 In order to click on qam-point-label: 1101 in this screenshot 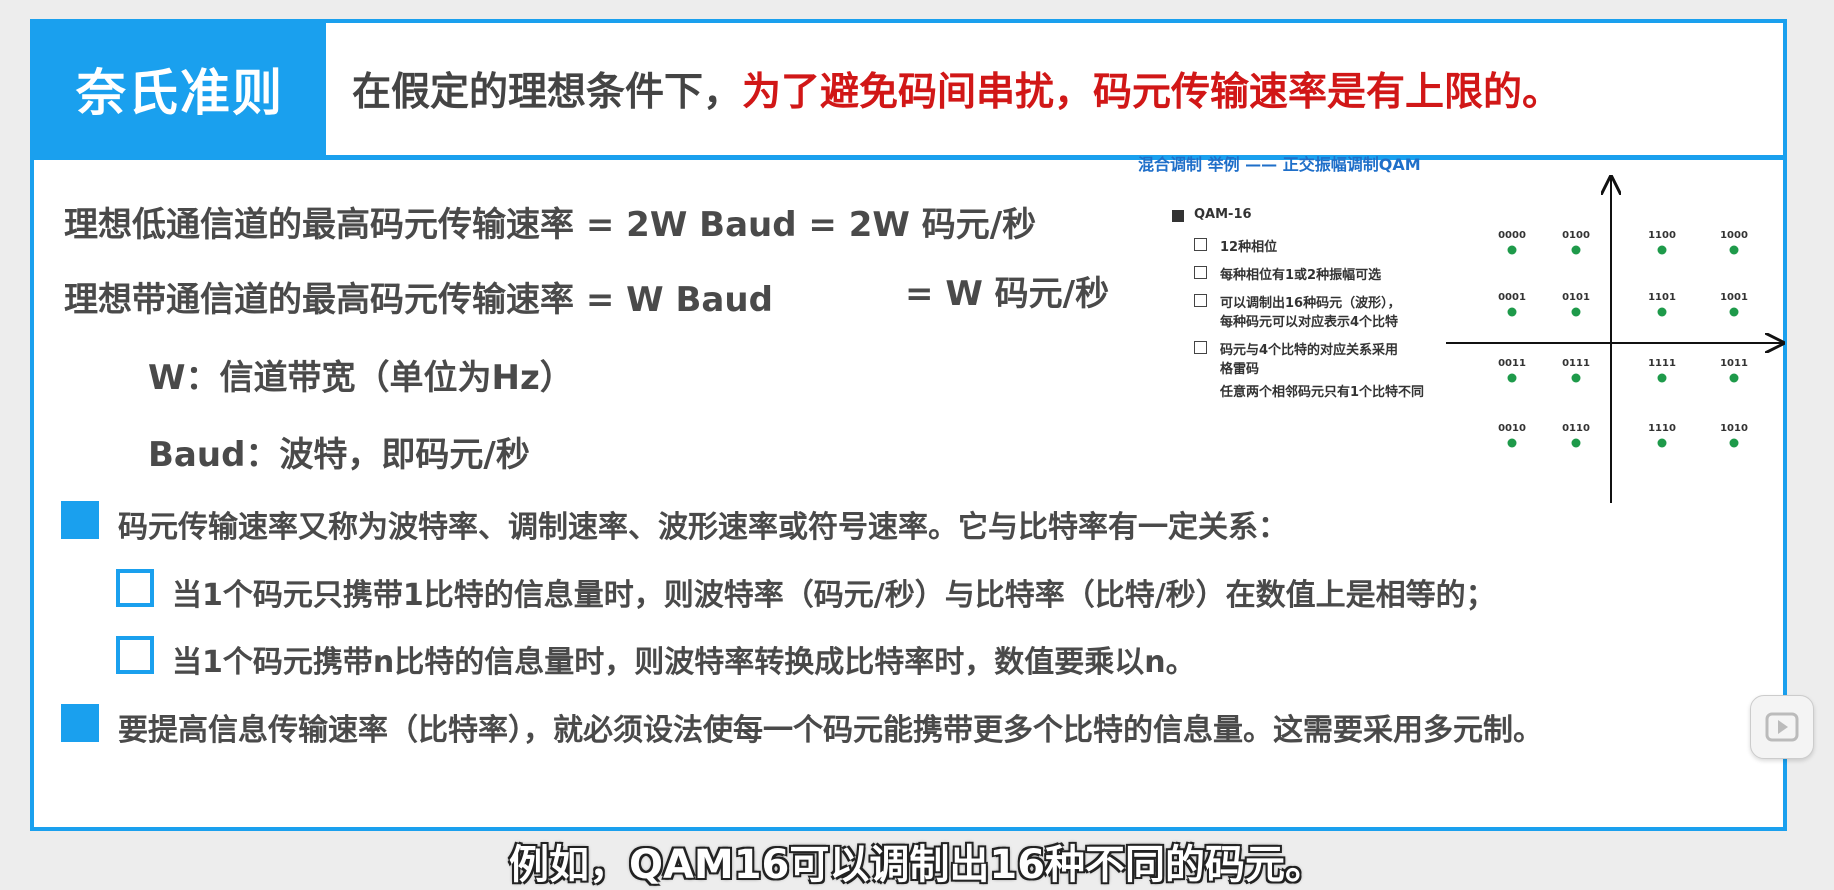, I will do `click(1662, 297)`.